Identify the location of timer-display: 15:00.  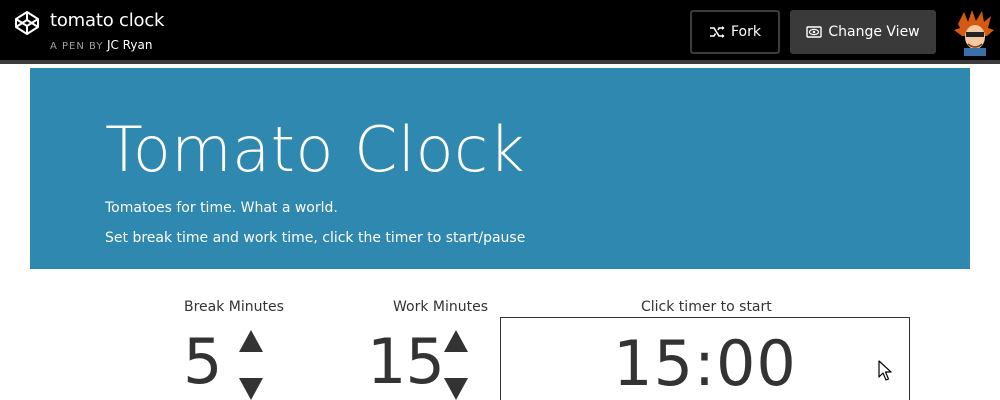
(705, 363).